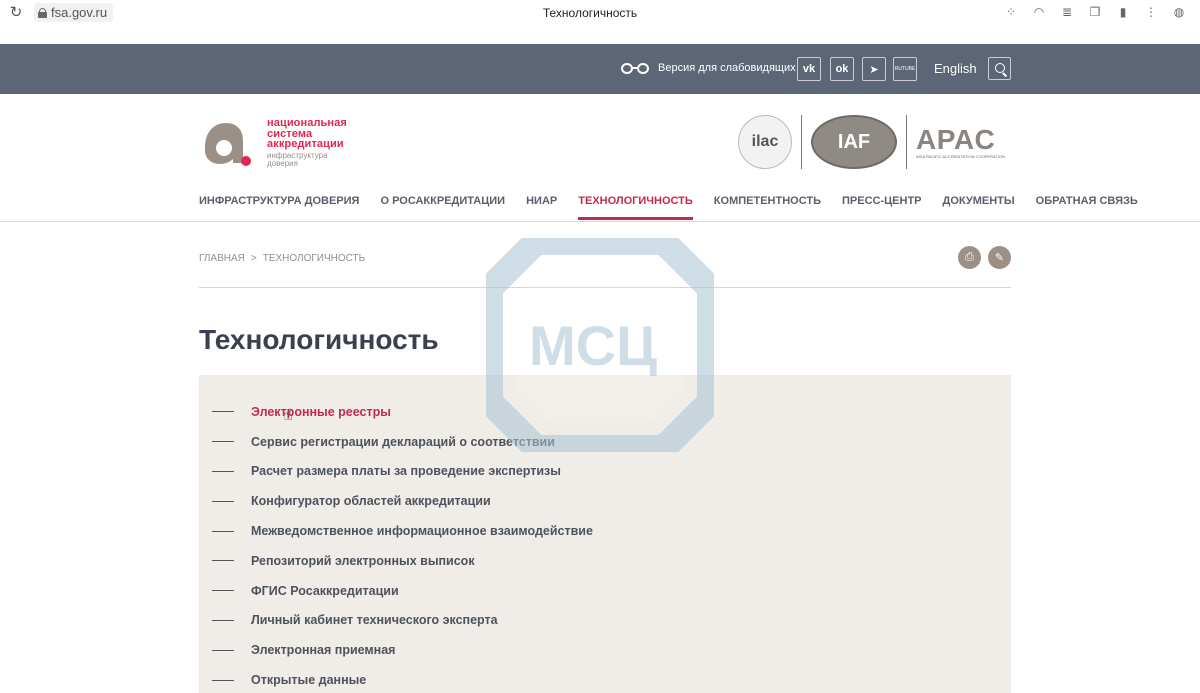 Image resolution: width=1200 pixels, height=693 pixels. What do you see at coordinates (593, 345) in the screenshot?
I see `watermark-text: МСЦ` at bounding box center [593, 345].